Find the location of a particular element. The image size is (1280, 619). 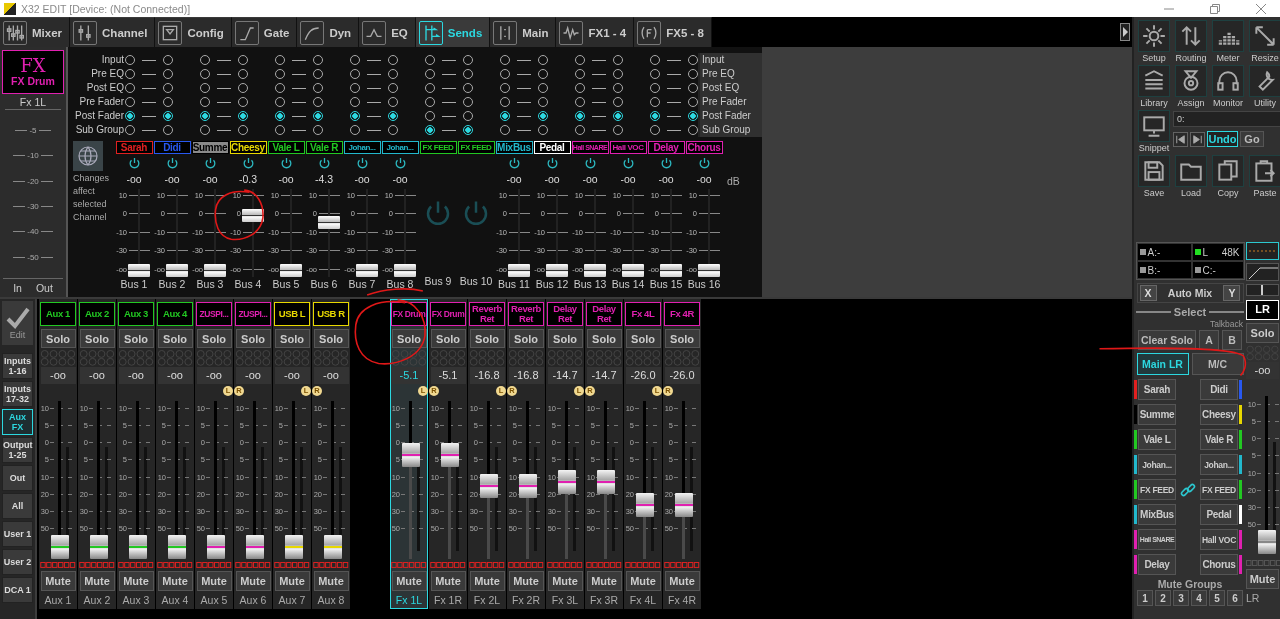

channel-select-button: MixBus is located at coordinates (1157, 514).